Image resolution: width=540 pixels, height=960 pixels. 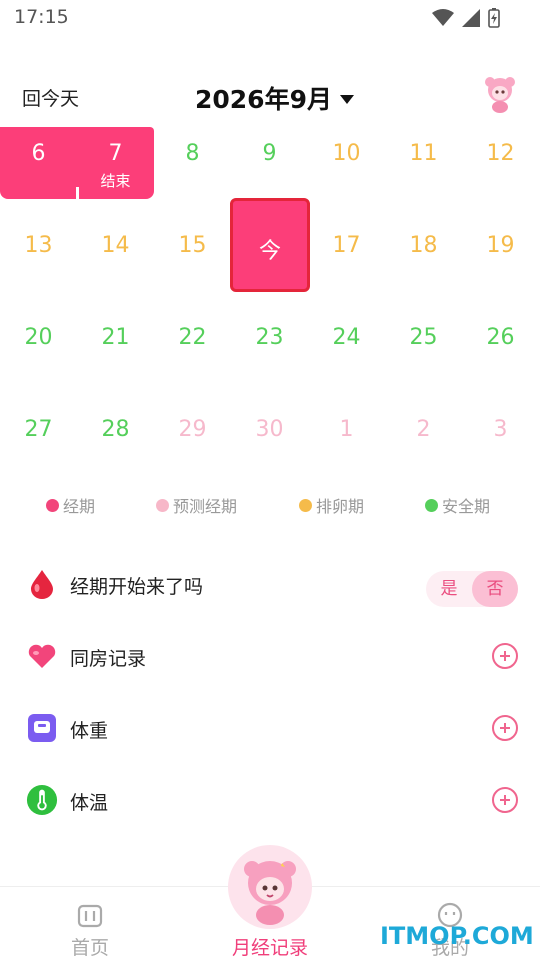 What do you see at coordinates (471, 18) in the screenshot?
I see `cellular-signal-icon` at bounding box center [471, 18].